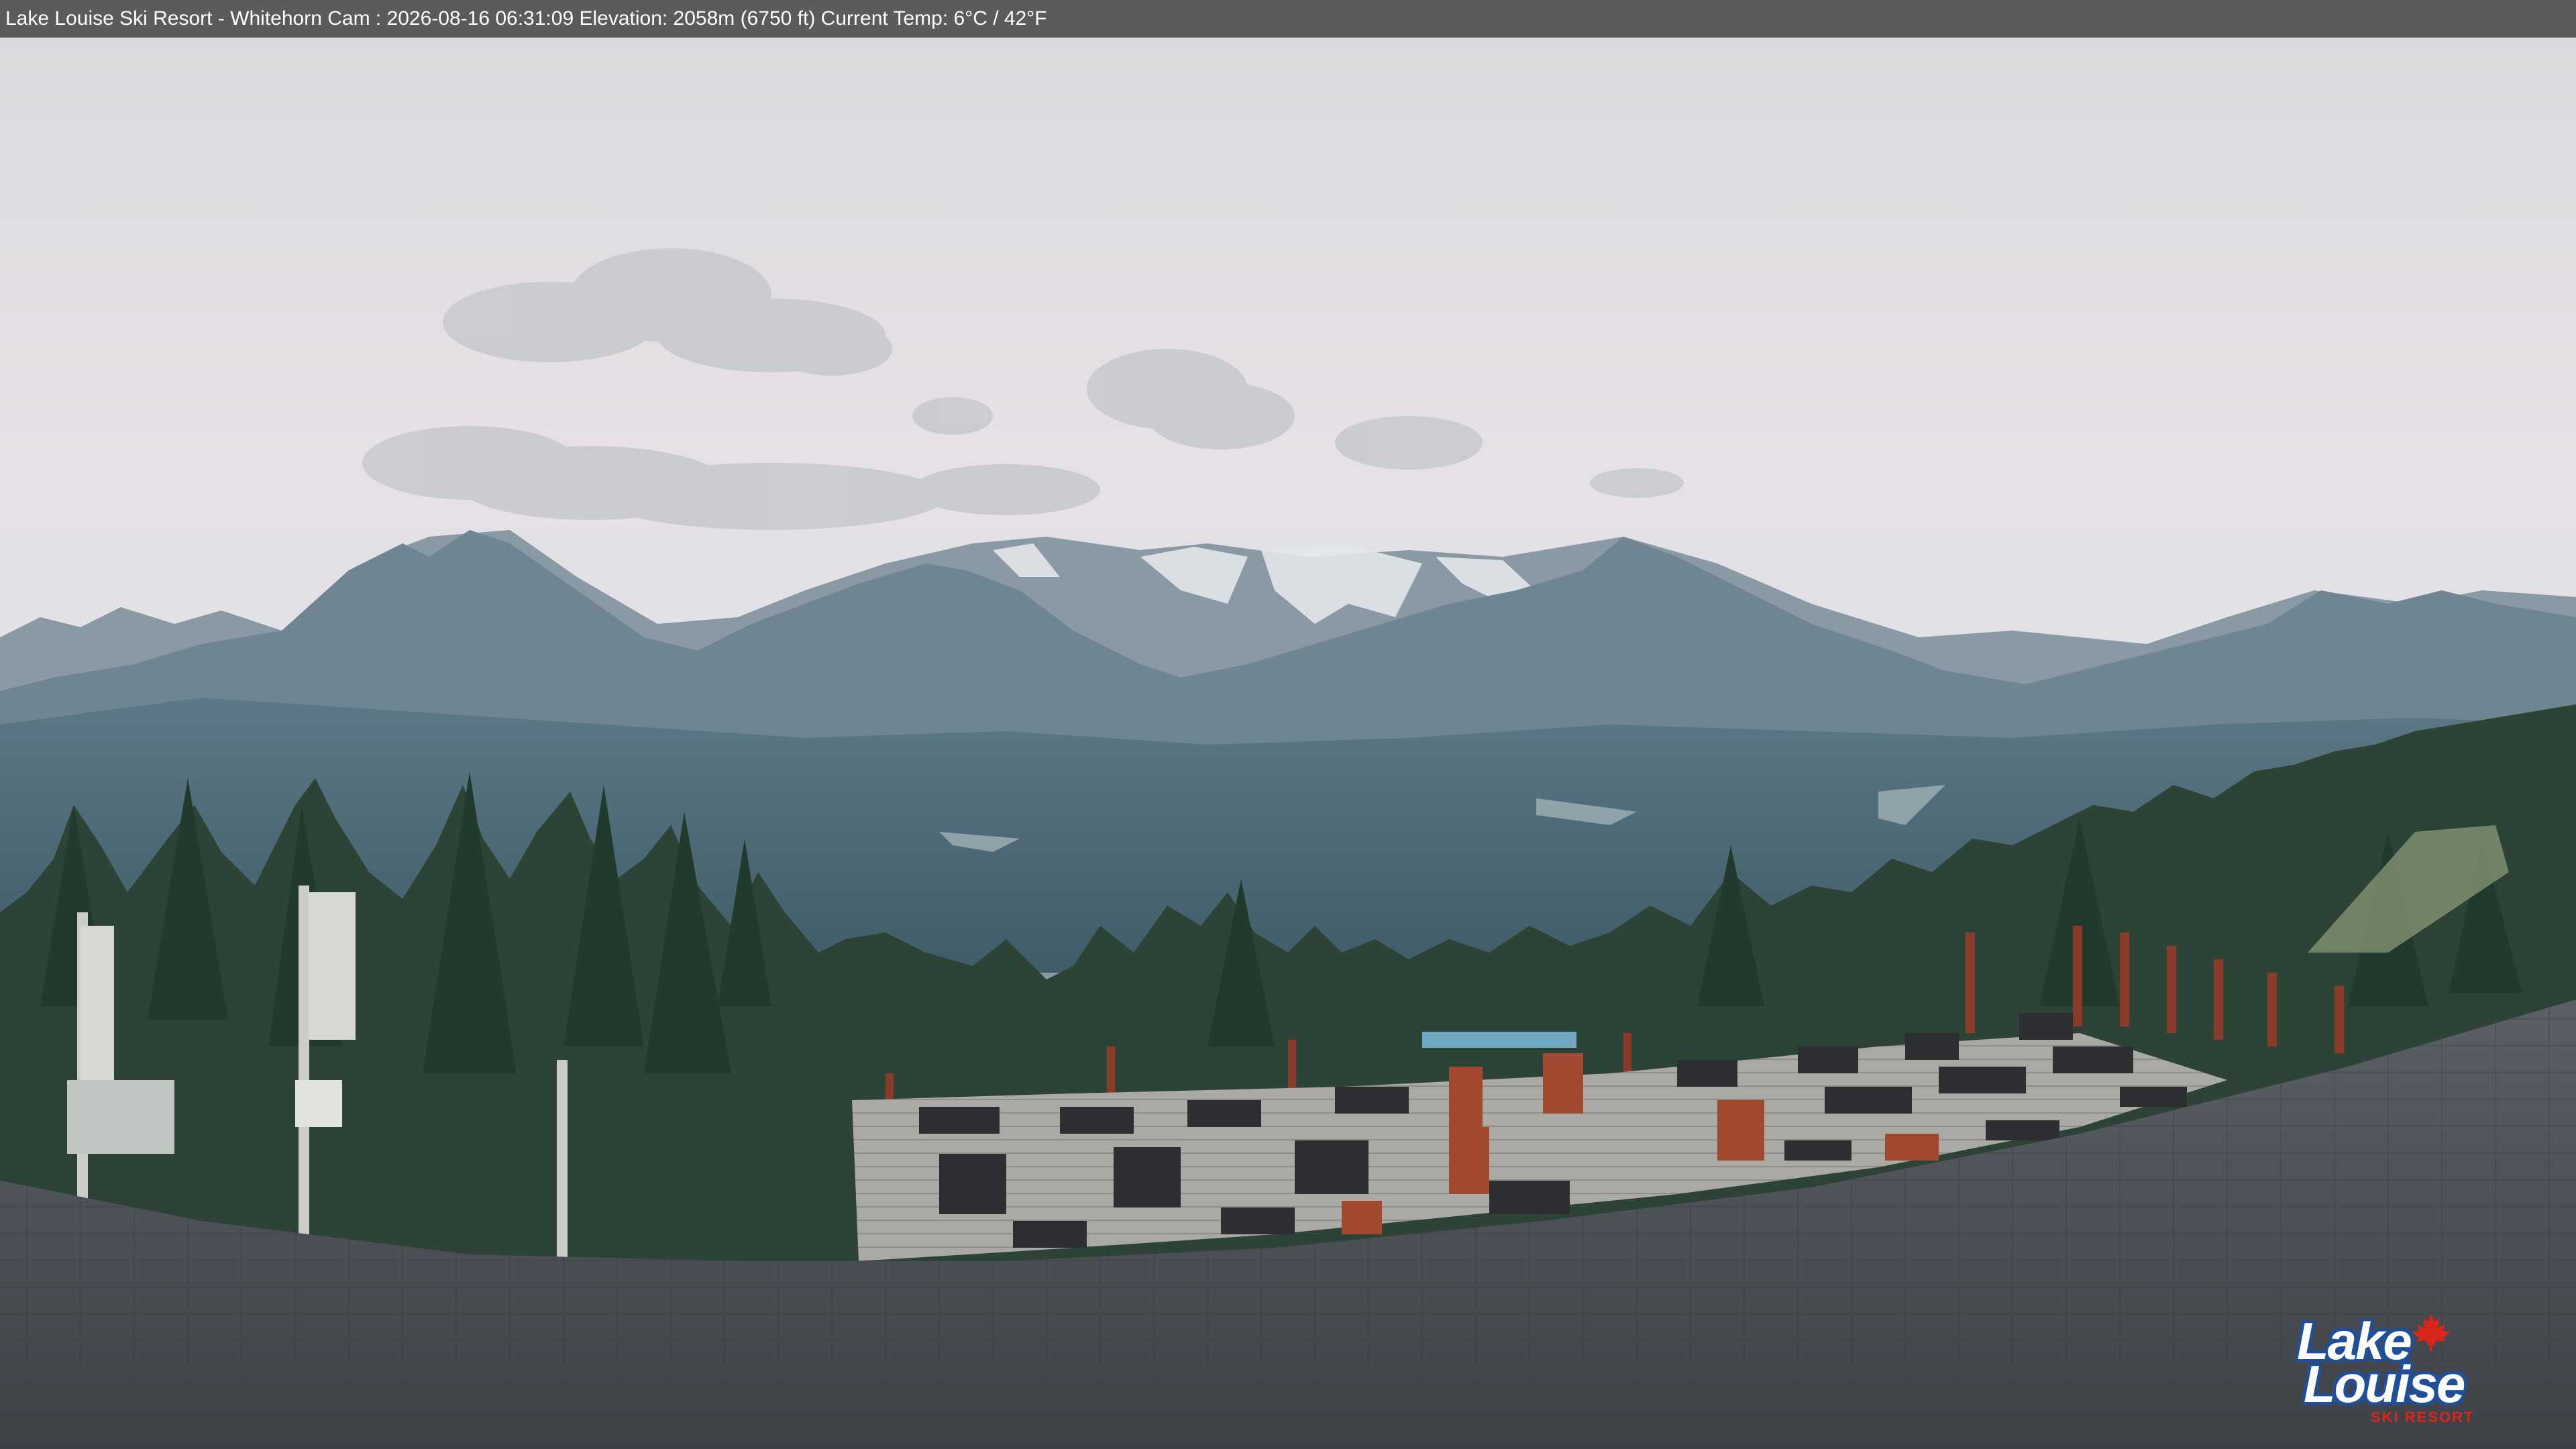 This screenshot has height=1449, width=2576. Describe the element at coordinates (2423, 1417) in the screenshot. I see `logo-tagline: SKI RESORT` at that location.